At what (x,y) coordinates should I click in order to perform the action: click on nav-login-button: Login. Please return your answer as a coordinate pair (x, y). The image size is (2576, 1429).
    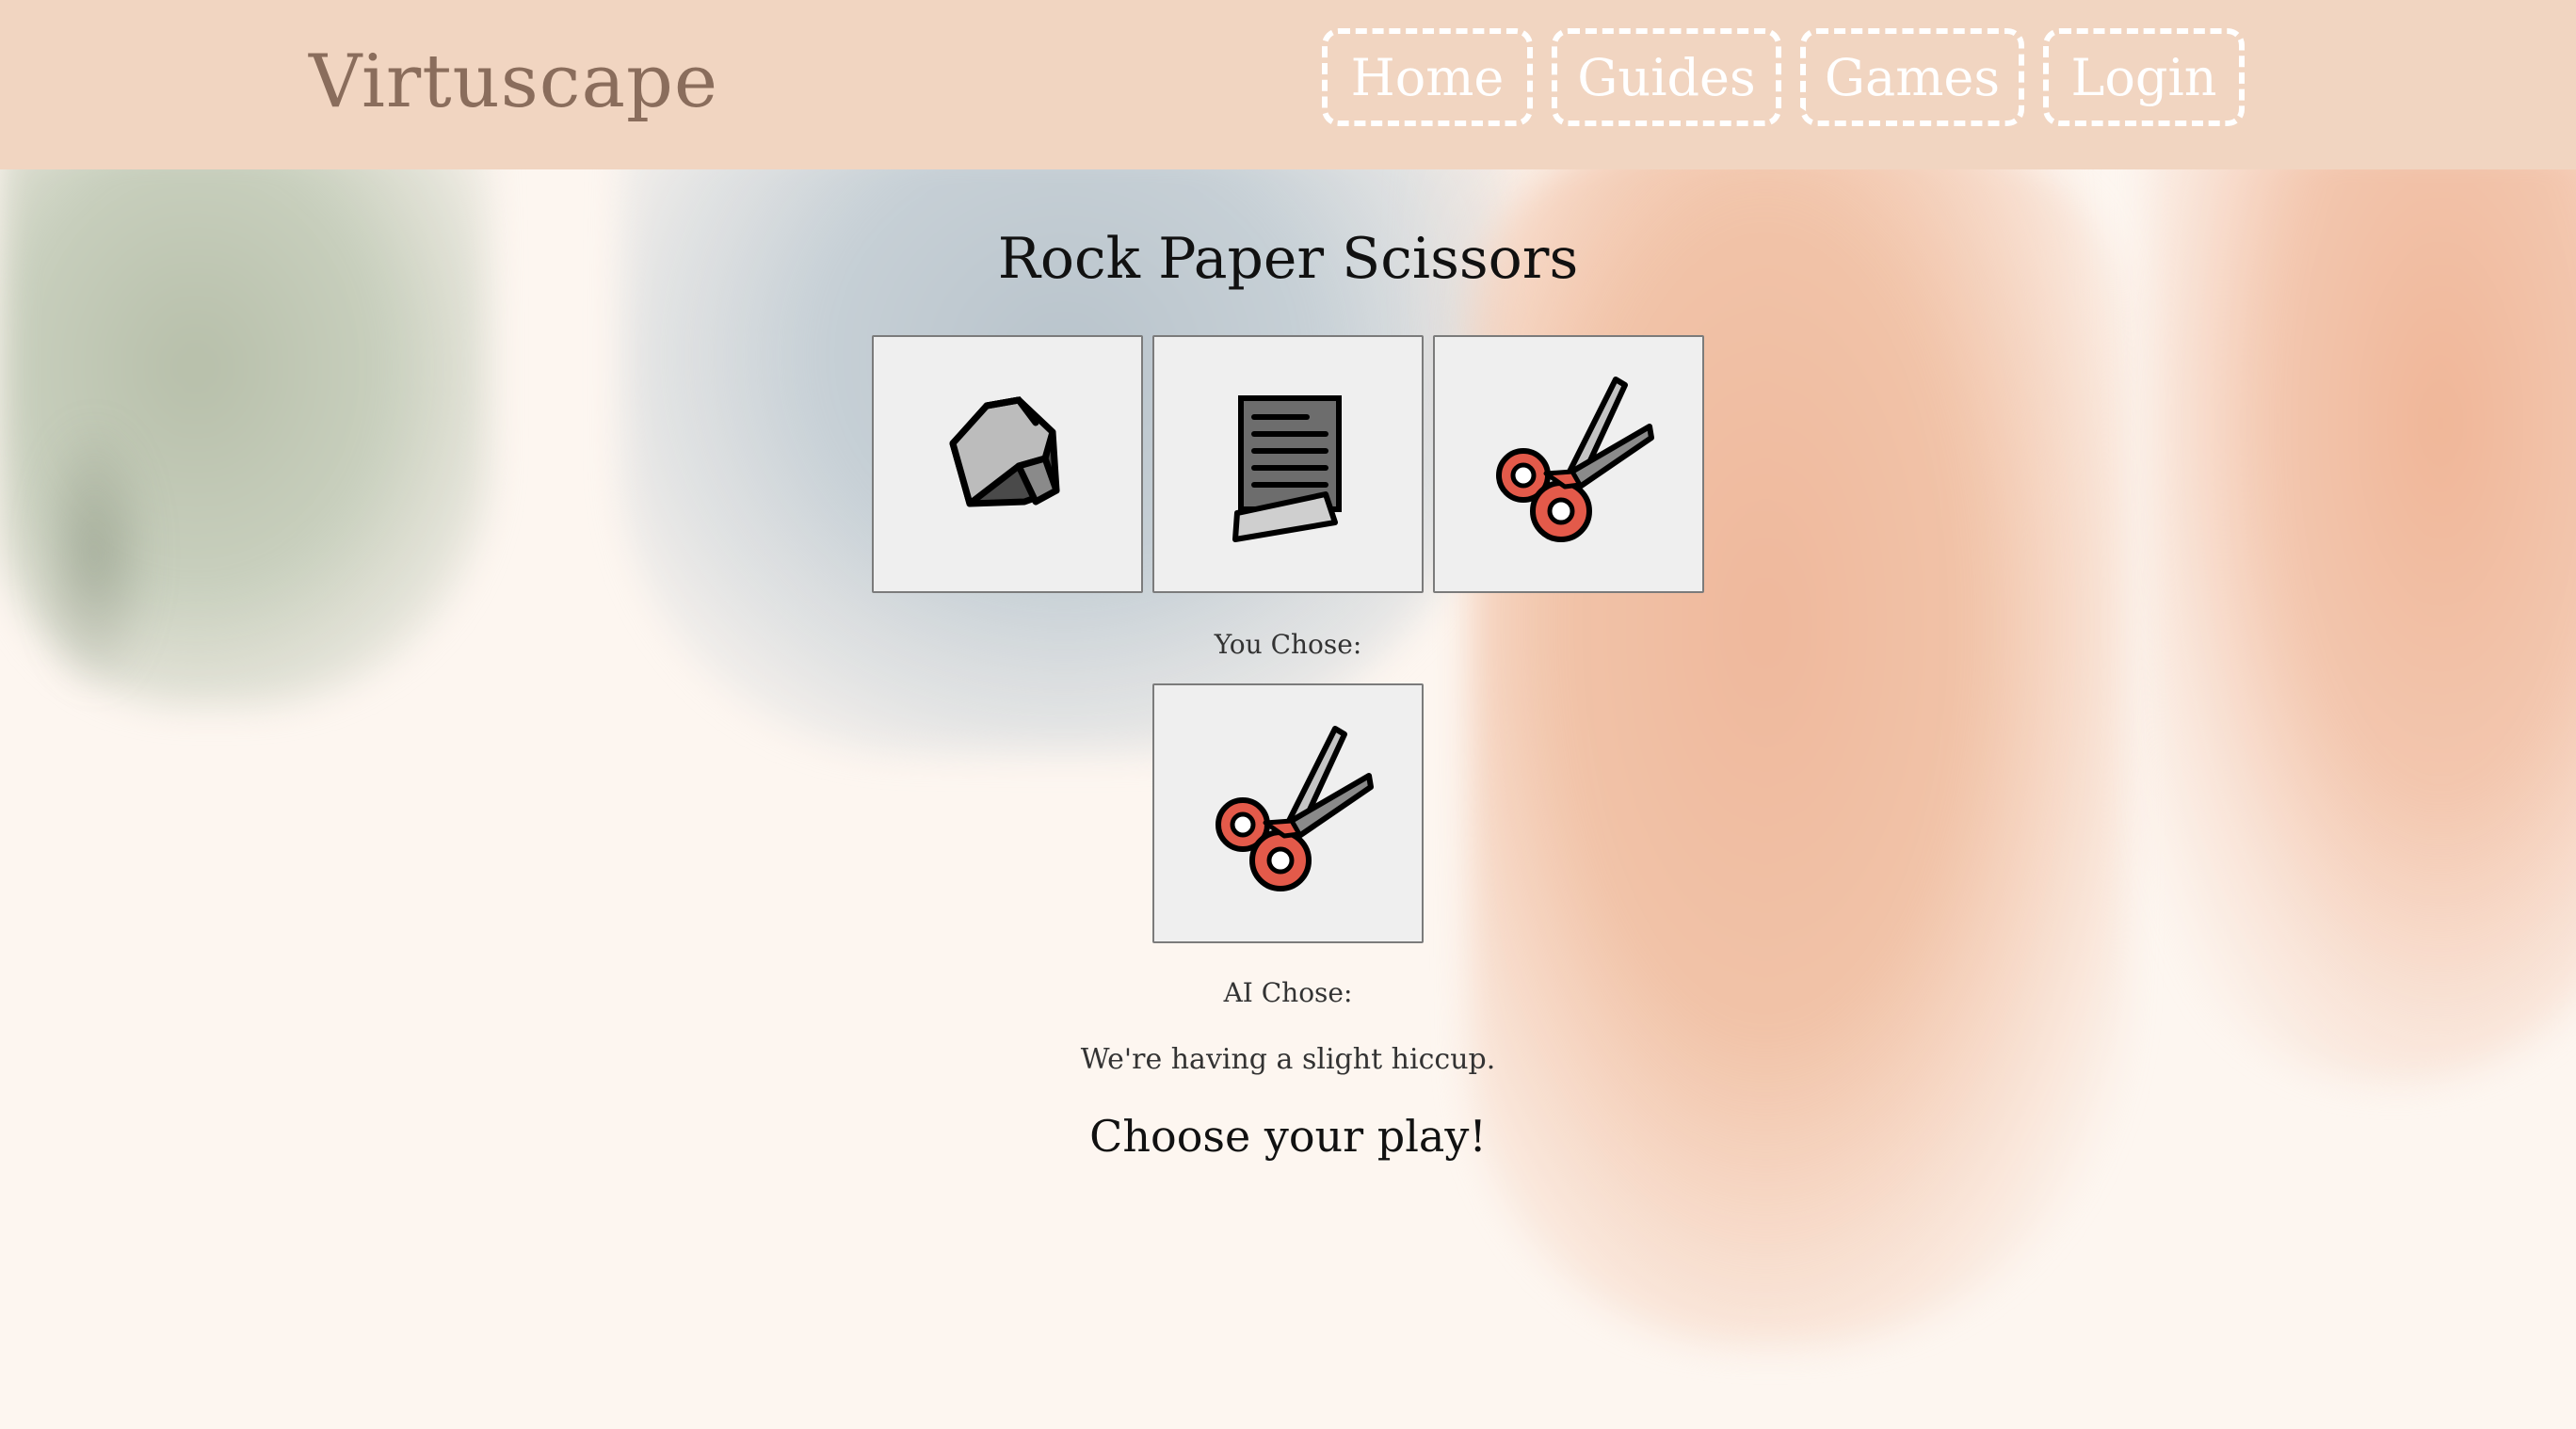
    Looking at the image, I should click on (2144, 77).